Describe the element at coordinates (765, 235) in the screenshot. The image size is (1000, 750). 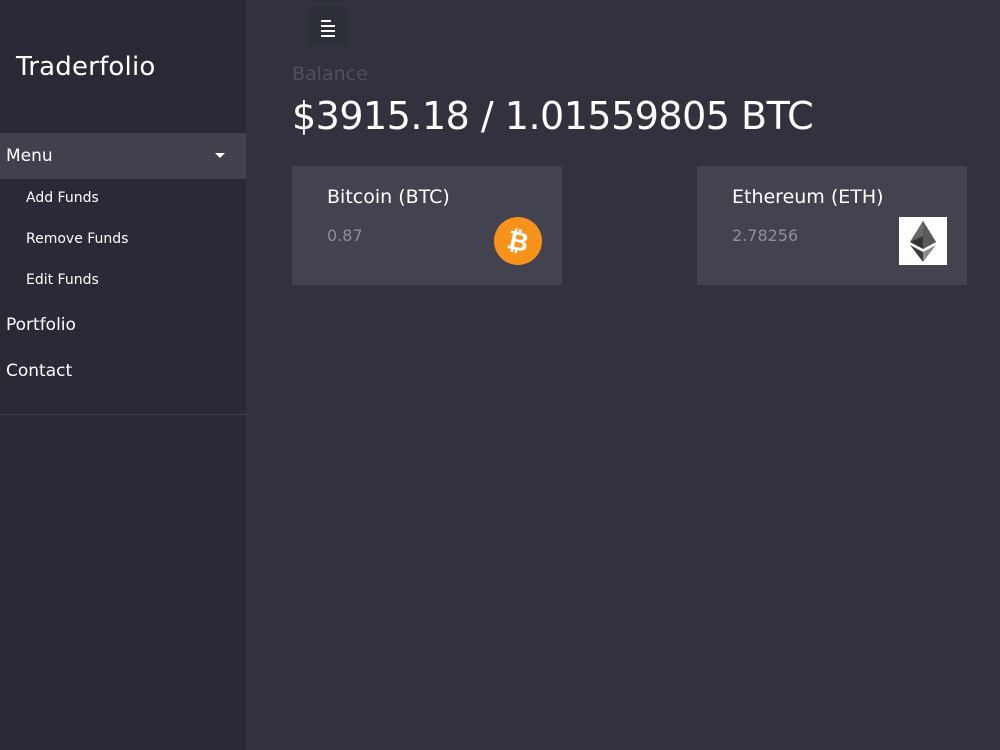
I see `card-amount: 2.78256` at that location.